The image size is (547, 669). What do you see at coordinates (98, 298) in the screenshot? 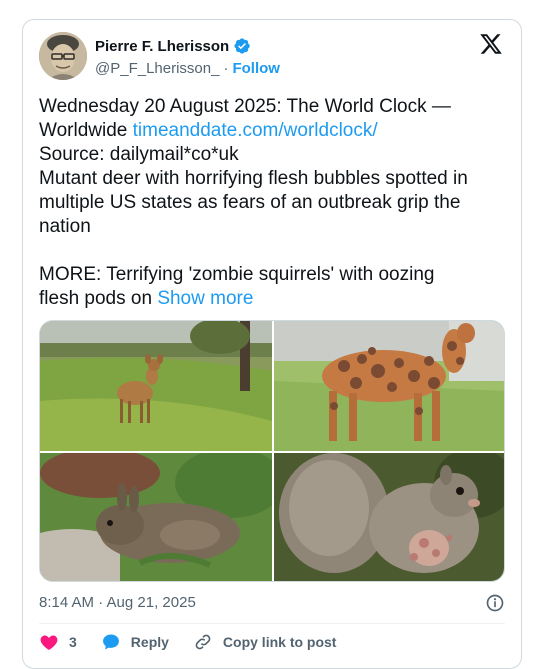
I see `tweet-line-text: flesh pods on` at bounding box center [98, 298].